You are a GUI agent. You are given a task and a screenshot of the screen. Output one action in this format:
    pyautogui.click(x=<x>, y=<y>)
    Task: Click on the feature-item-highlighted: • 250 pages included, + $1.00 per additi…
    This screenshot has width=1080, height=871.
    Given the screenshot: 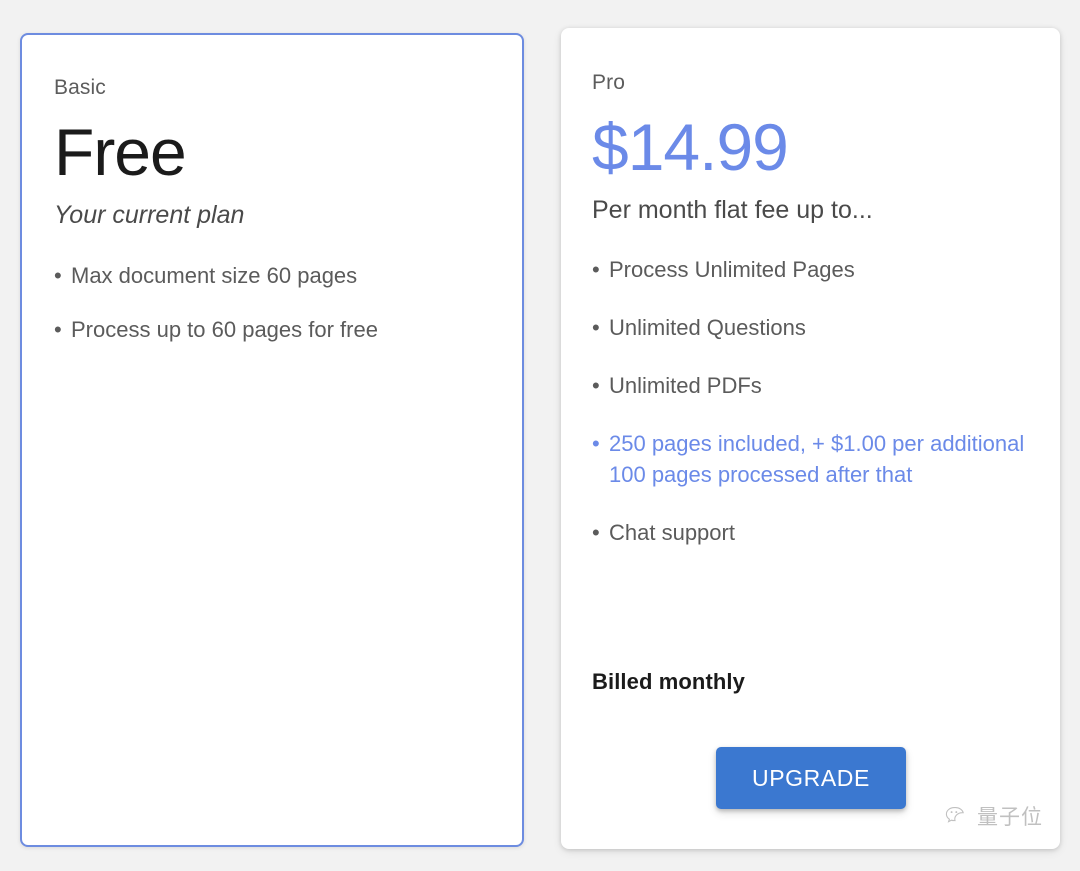 What is the action you would take?
    pyautogui.click(x=810, y=459)
    